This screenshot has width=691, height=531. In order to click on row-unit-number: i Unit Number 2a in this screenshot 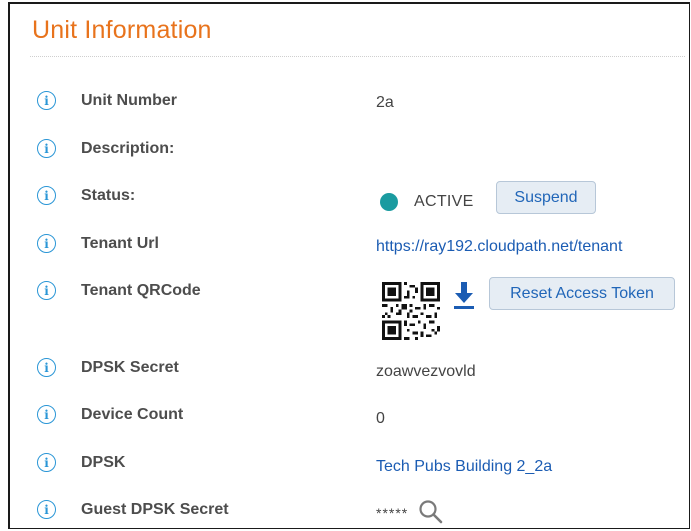, I will do `click(349, 111)`.